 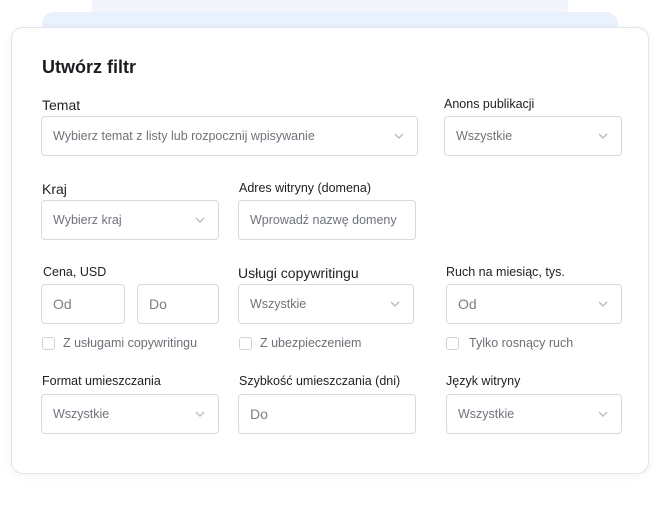 I want to click on site-language-value: Wszystkie, so click(x=486, y=414).